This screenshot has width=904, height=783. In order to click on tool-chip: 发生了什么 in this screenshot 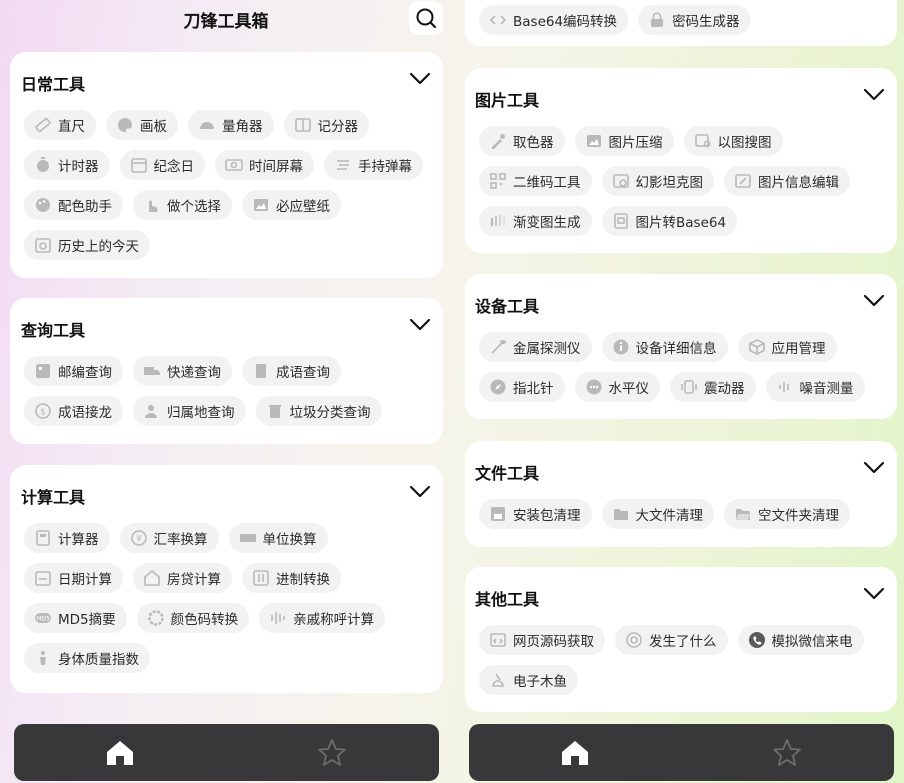, I will do `click(671, 640)`.